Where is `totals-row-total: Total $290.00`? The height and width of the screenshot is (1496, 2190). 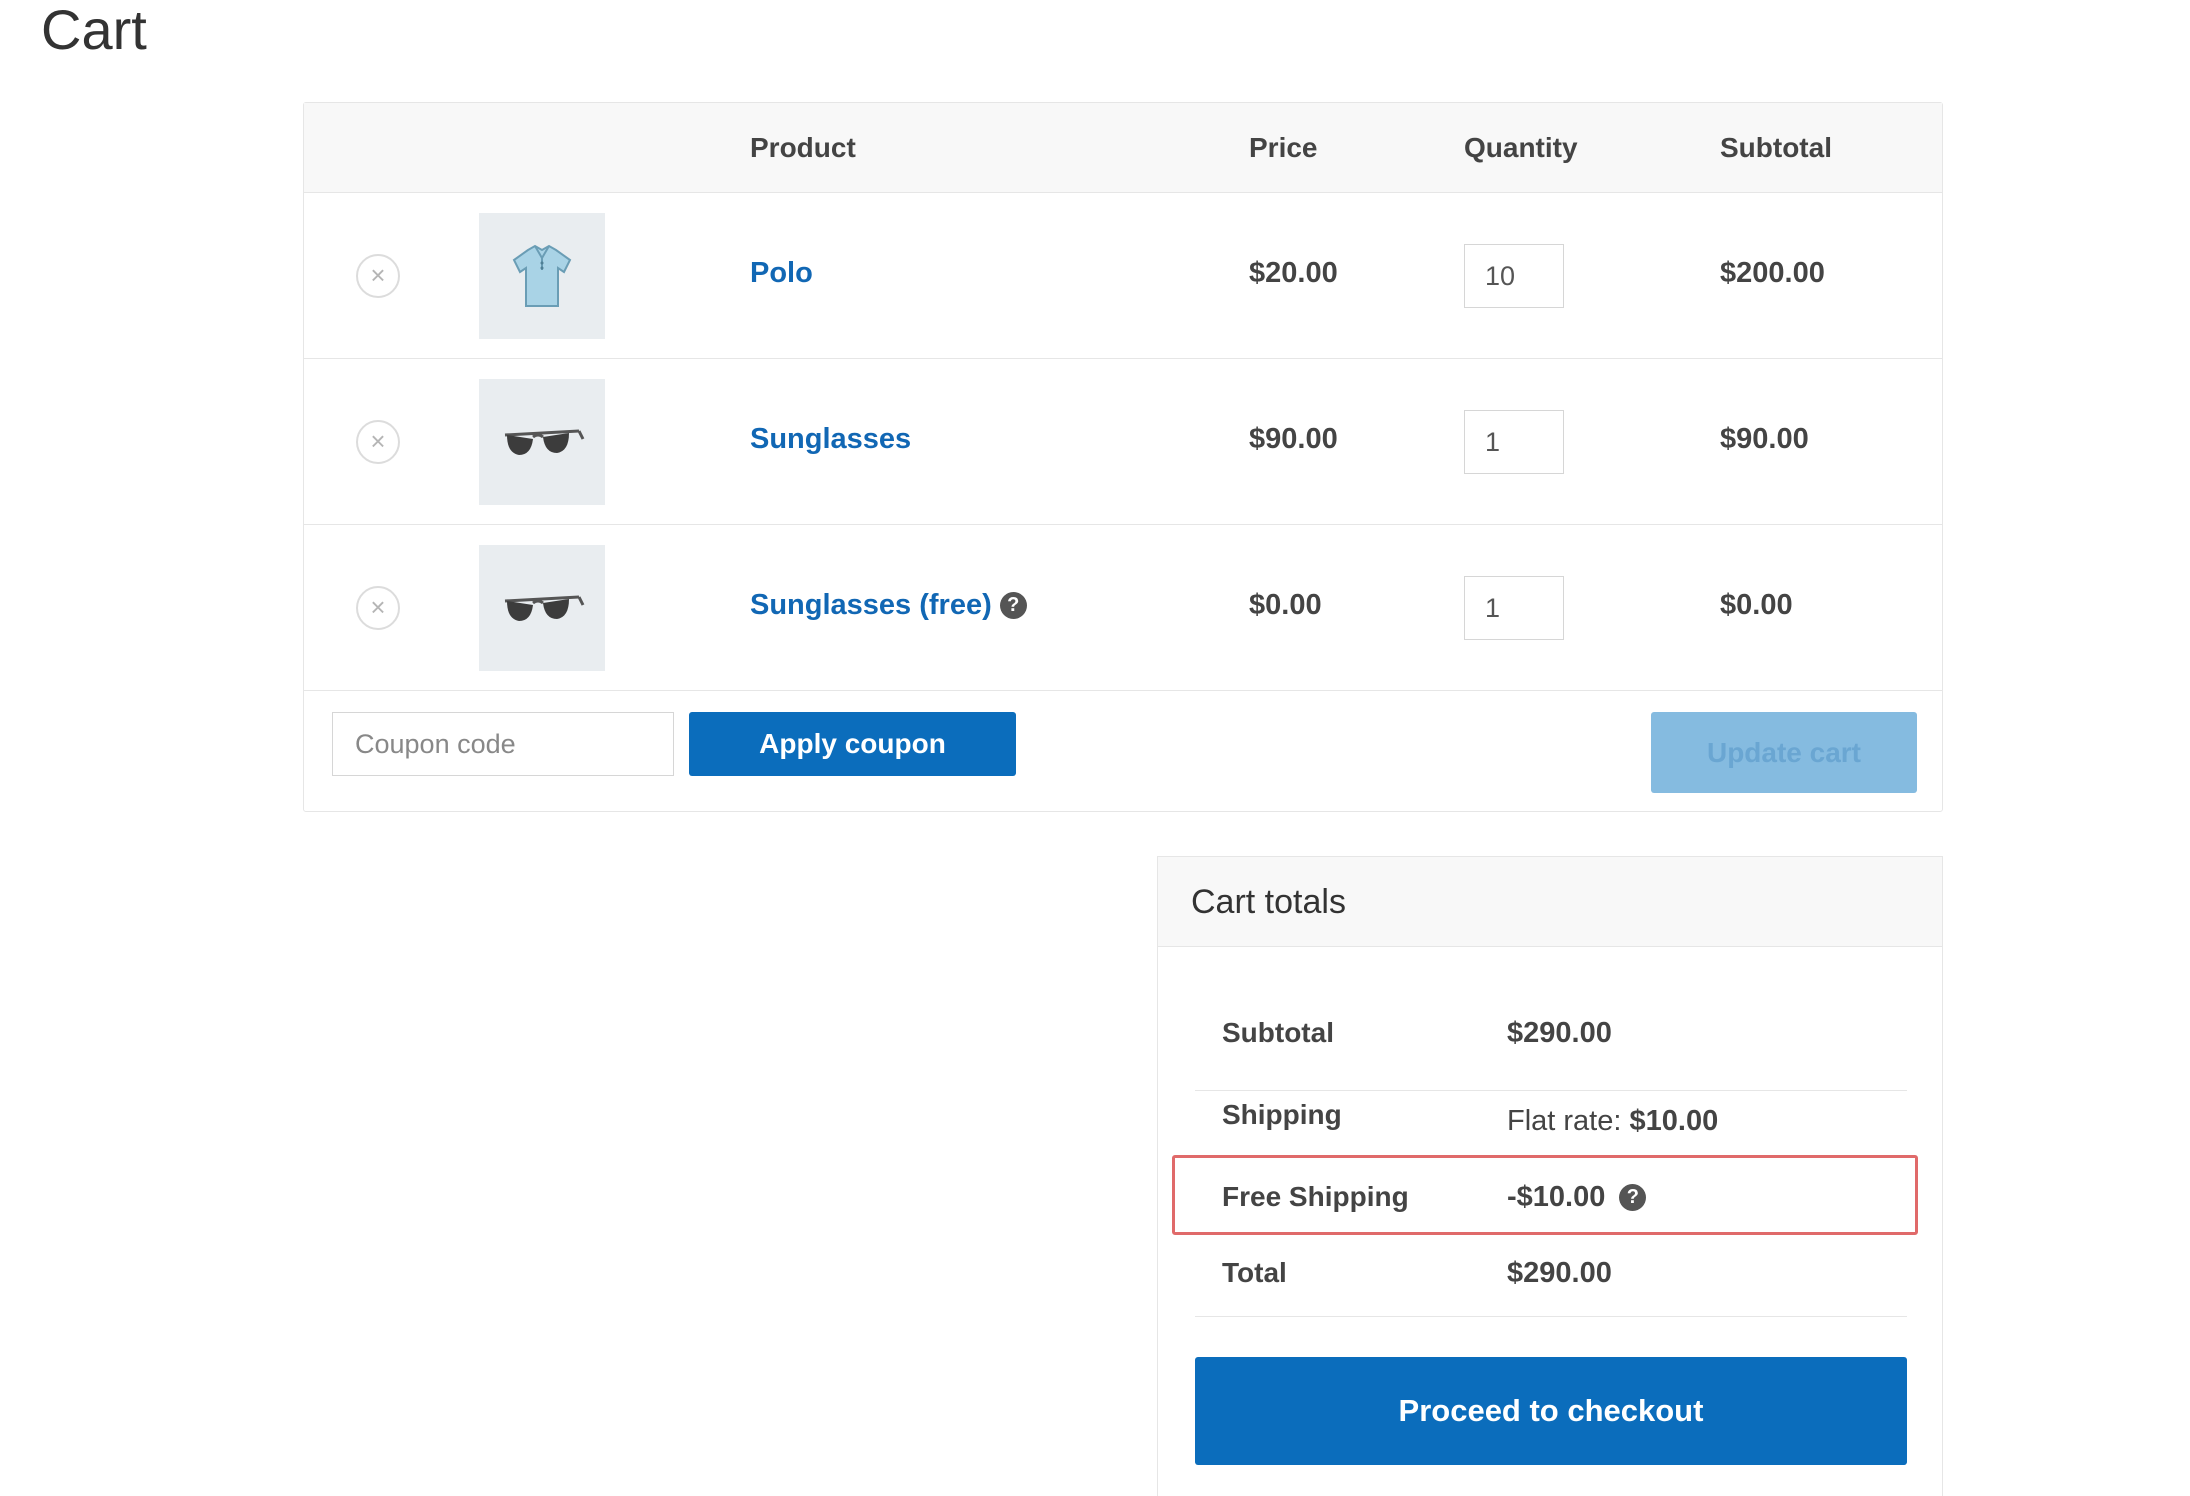 totals-row-total: Total $290.00 is located at coordinates (1551, 1276).